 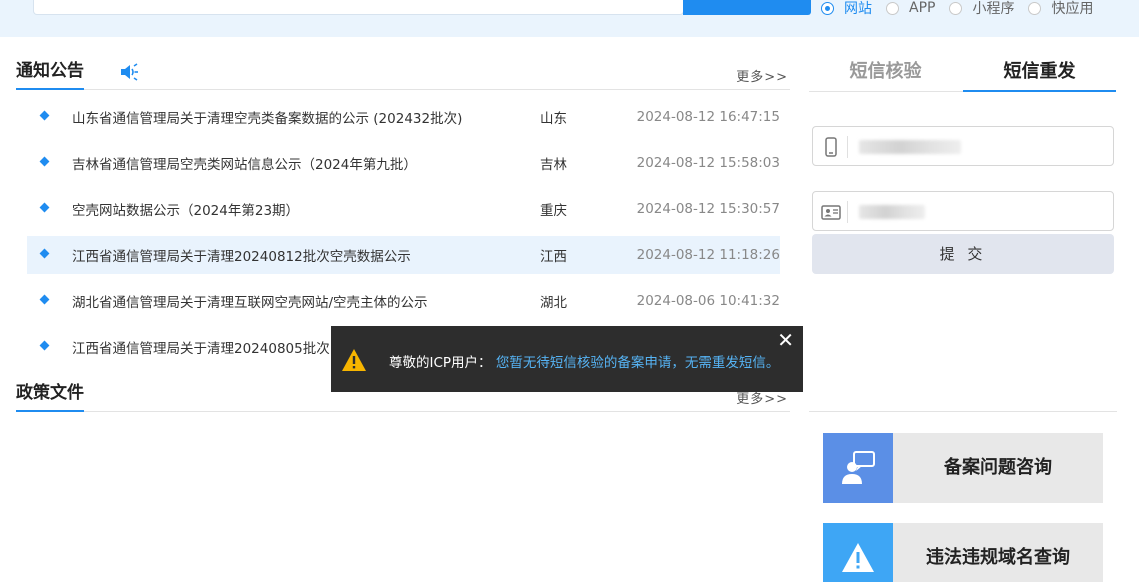 I want to click on search-scope-radio-group: 网站 APP 小程序 快应用, so click(x=957, y=9).